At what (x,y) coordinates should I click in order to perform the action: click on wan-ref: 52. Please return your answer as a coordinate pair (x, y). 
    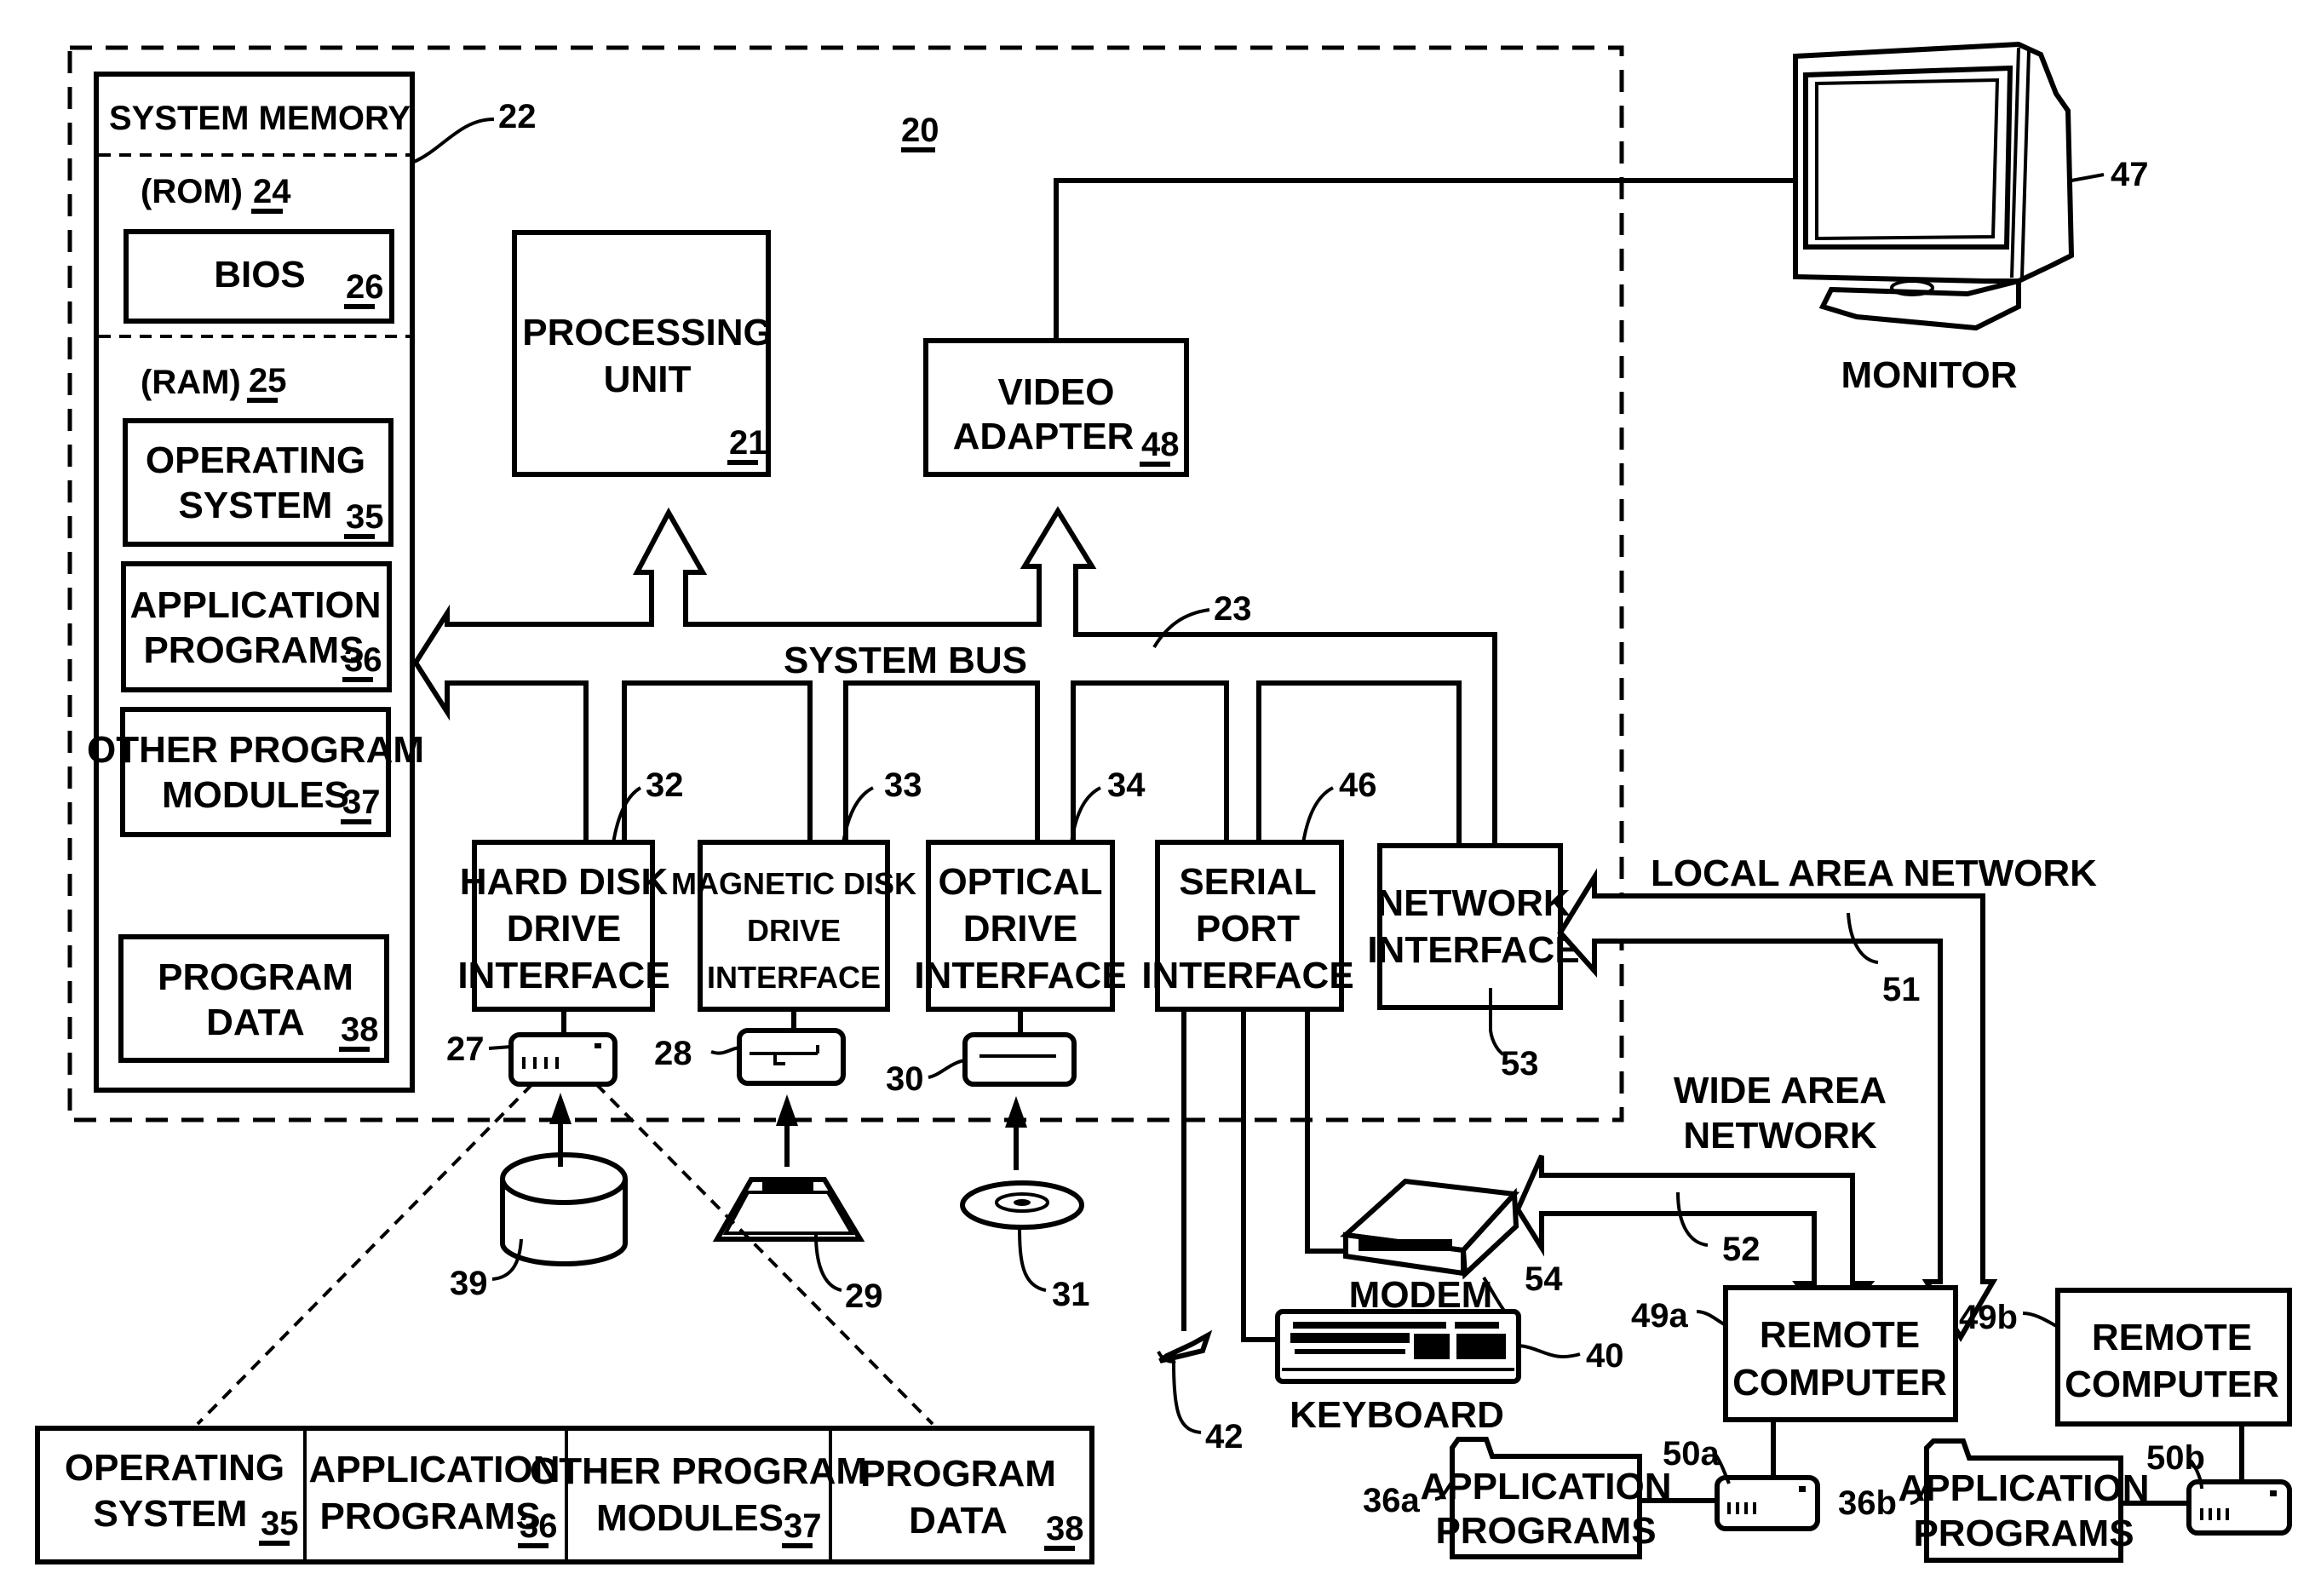
    Looking at the image, I should click on (1741, 1249).